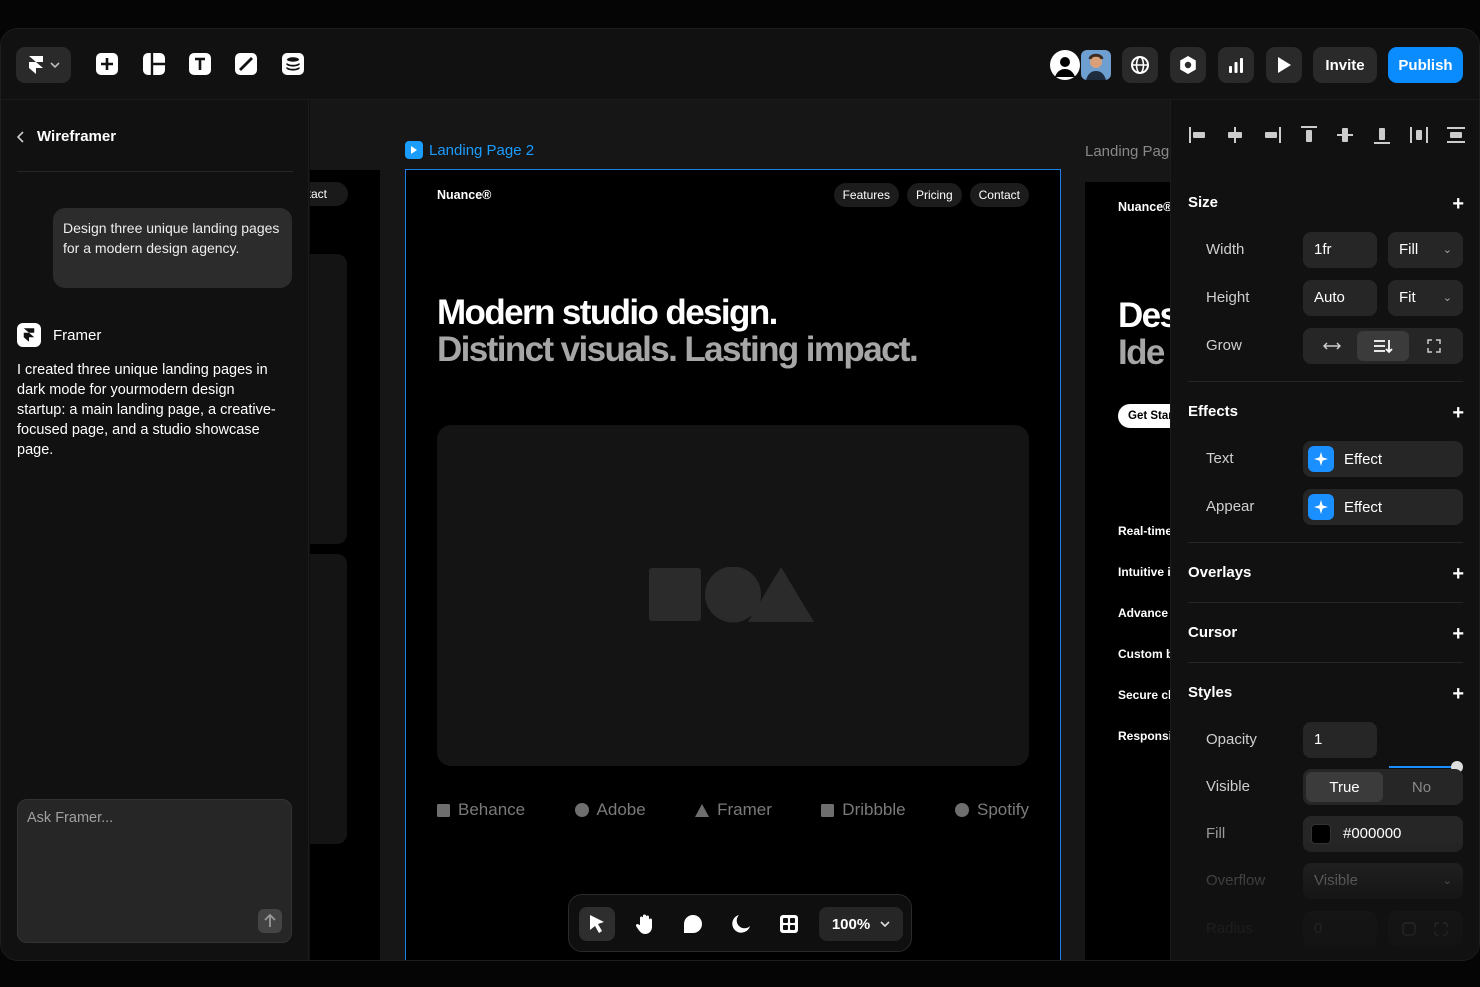  I want to click on get-started-button: Get Star, so click(1144, 416).